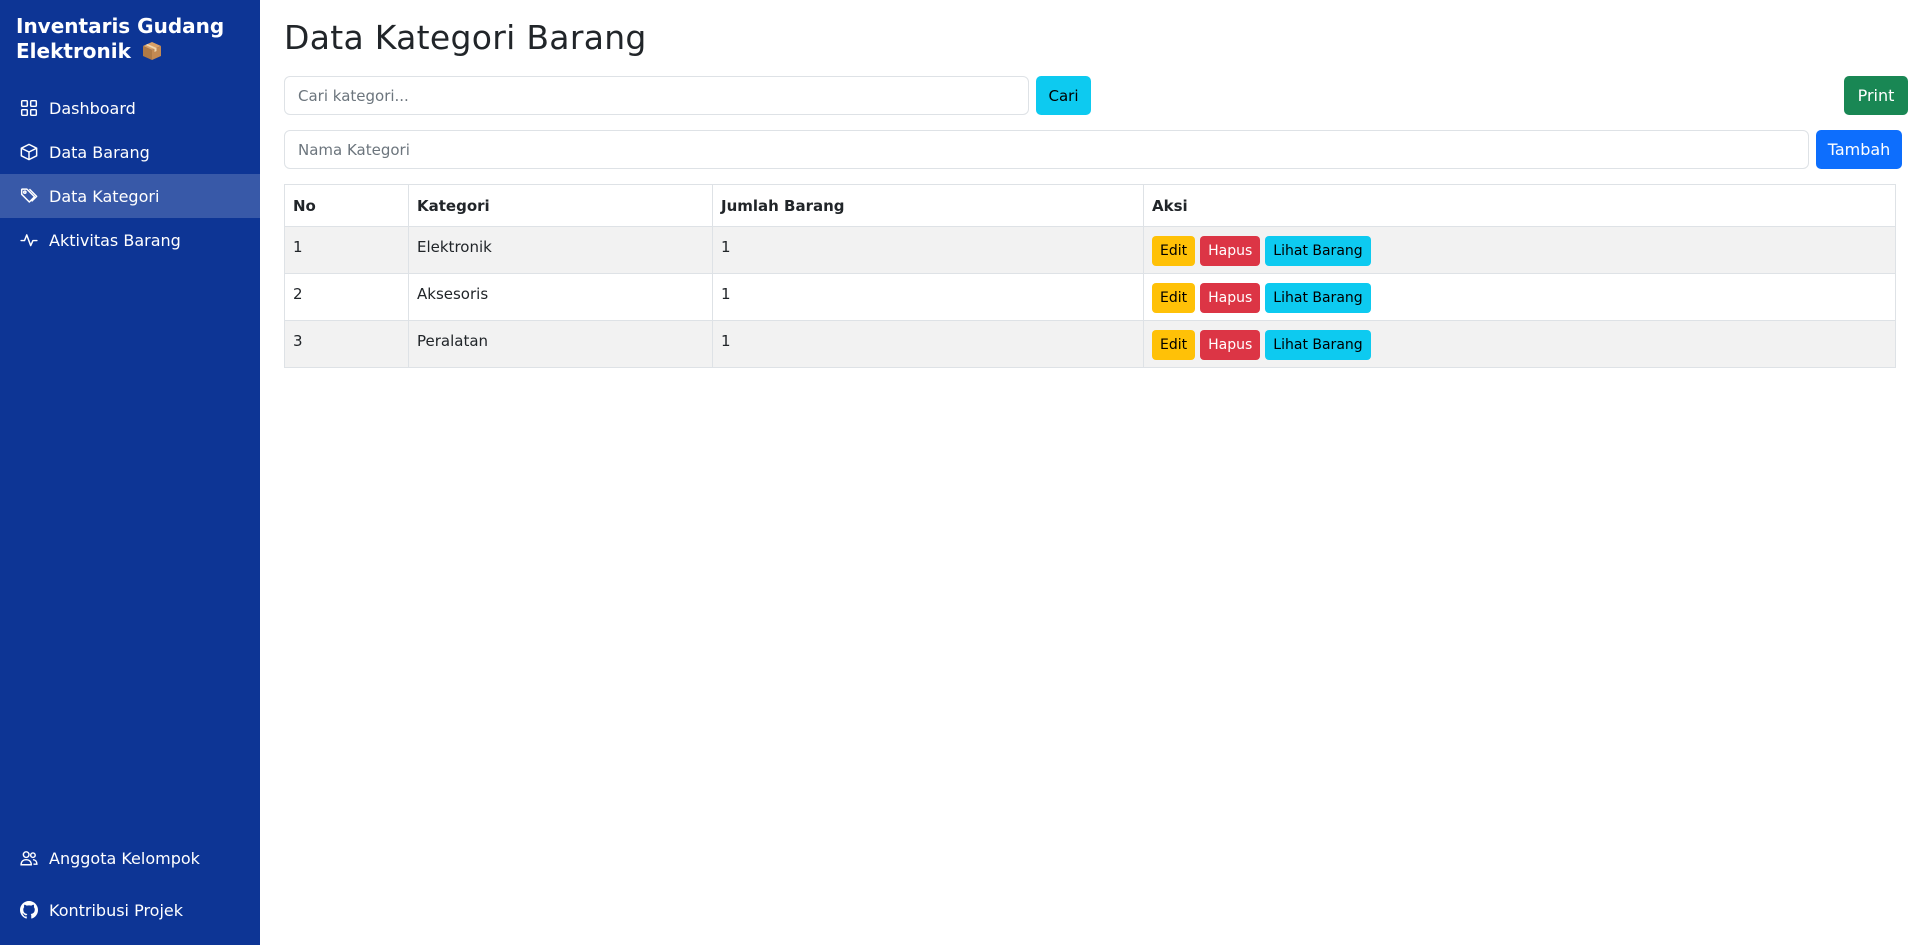  I want to click on sidebar-item-aktivitas-barang: Aktivitas Barang, so click(130, 240).